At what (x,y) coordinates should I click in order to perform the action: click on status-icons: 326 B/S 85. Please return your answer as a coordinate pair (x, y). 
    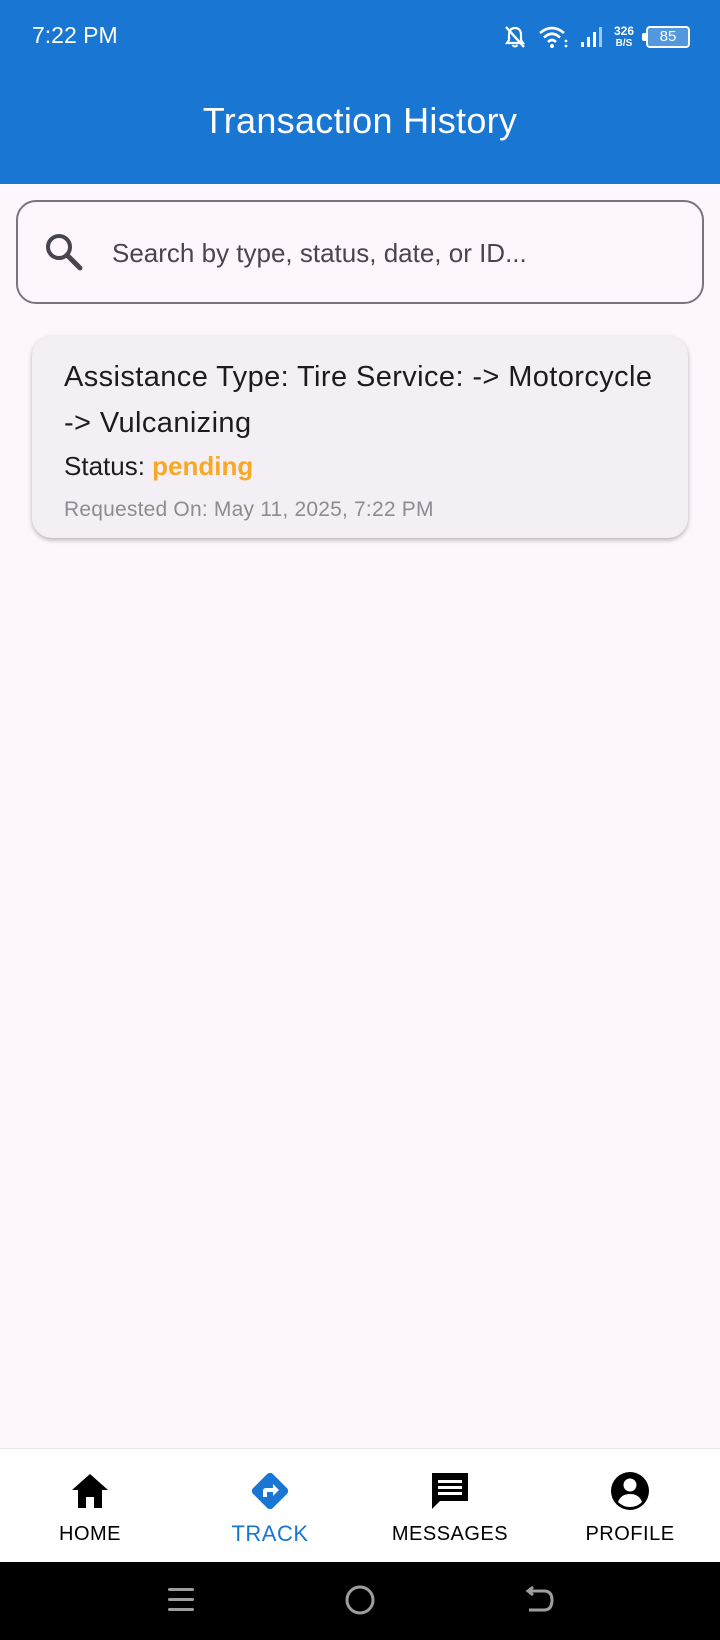
    Looking at the image, I should click on (597, 37).